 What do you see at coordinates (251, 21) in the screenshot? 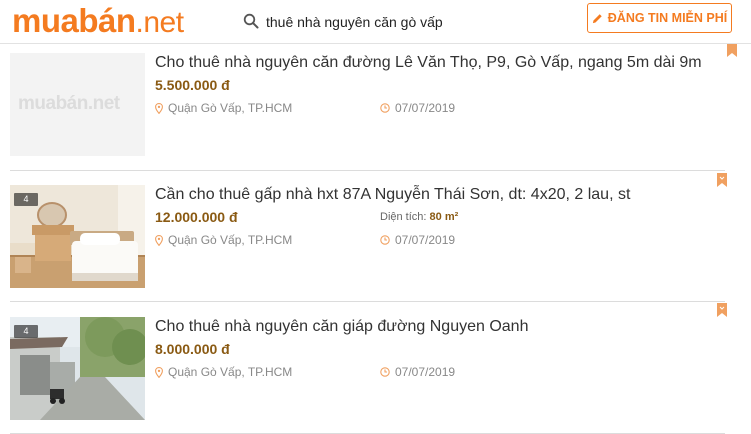
I see `search-icon` at bounding box center [251, 21].